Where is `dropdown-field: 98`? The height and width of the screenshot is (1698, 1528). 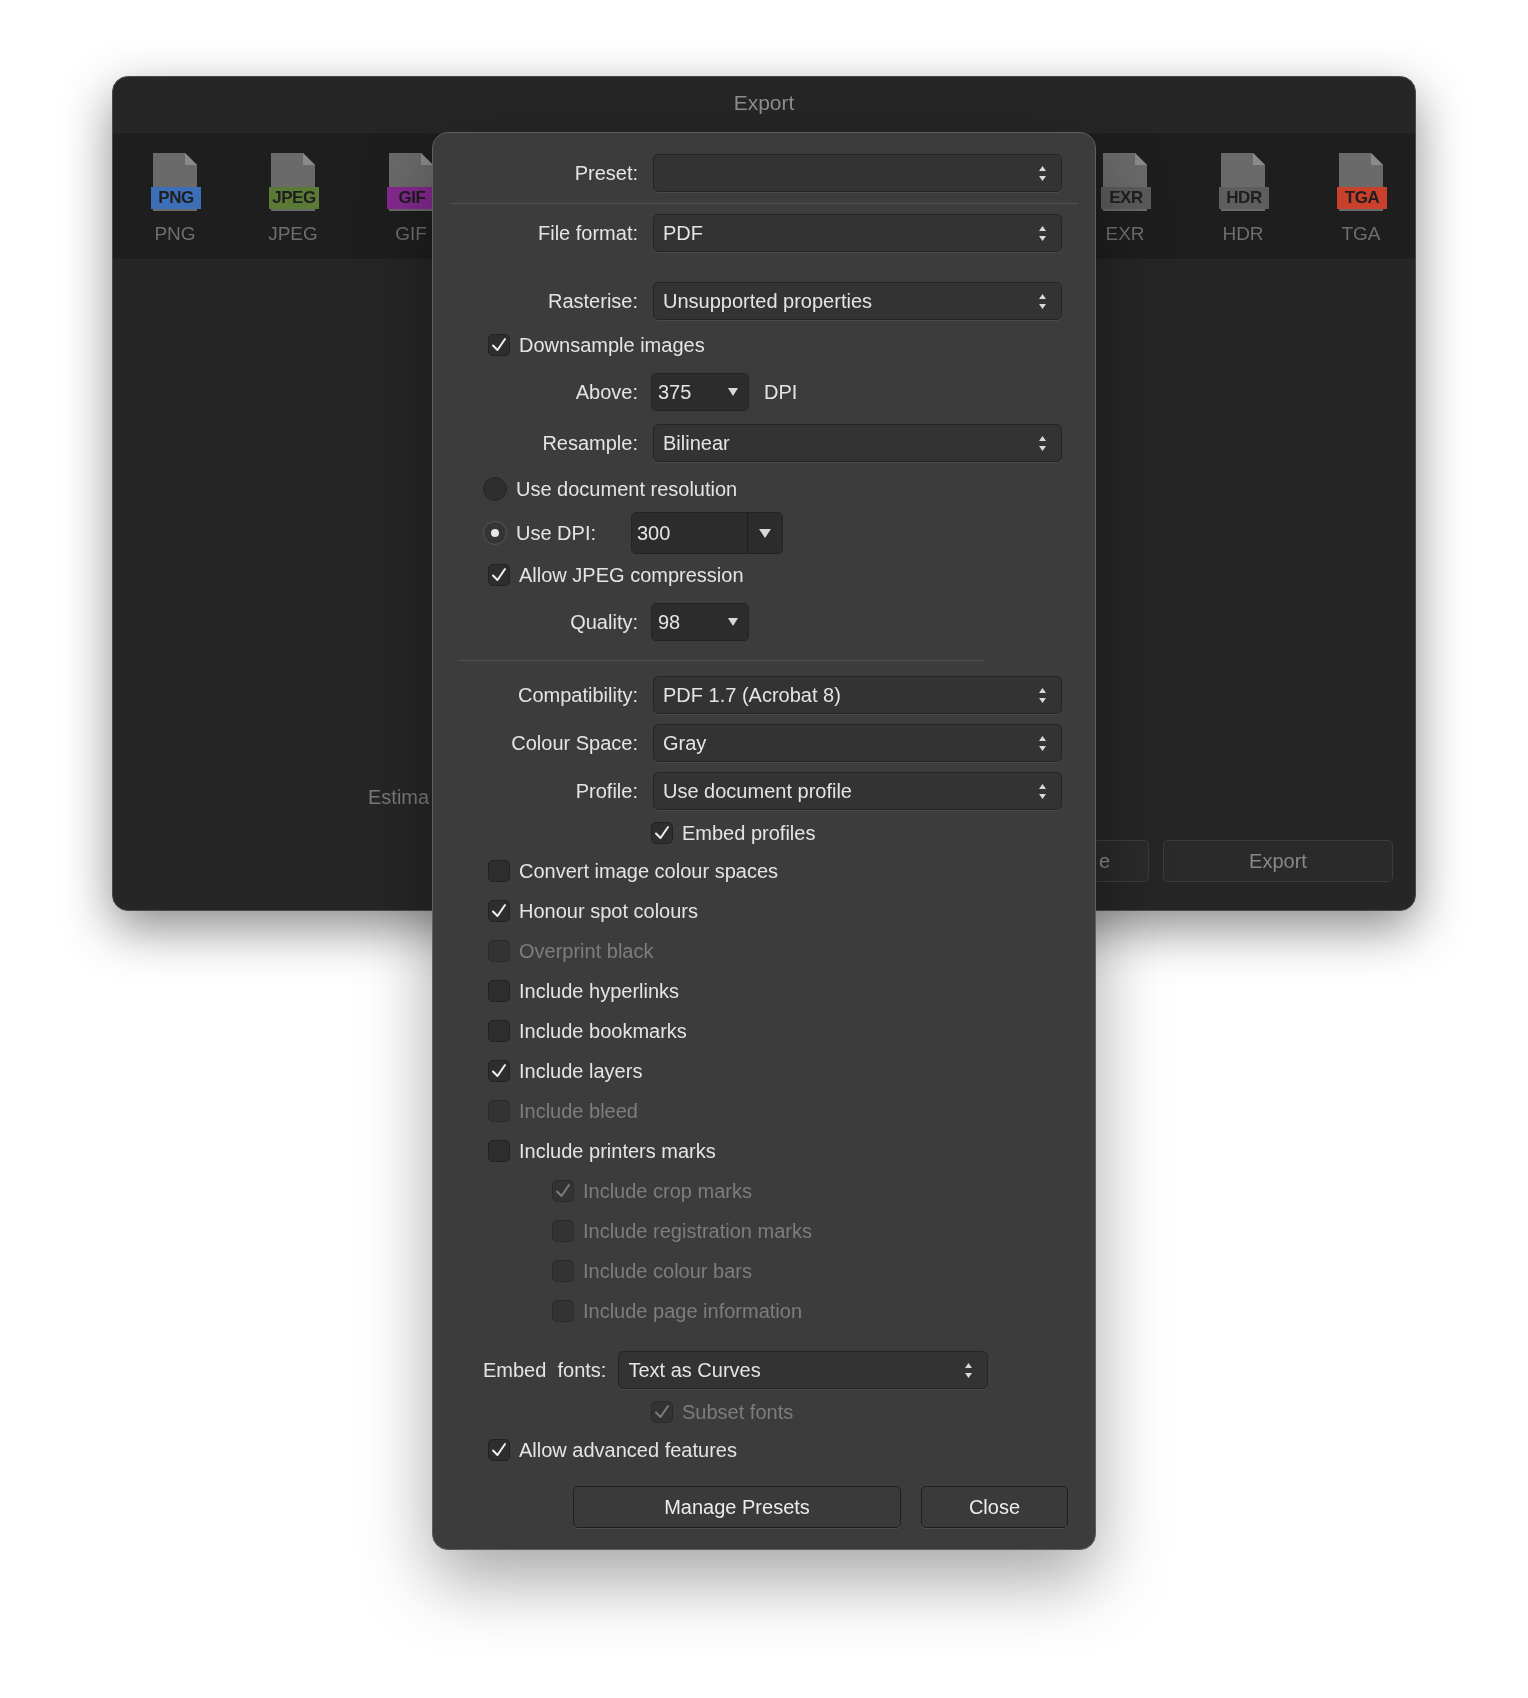 dropdown-field: 98 is located at coordinates (700, 622).